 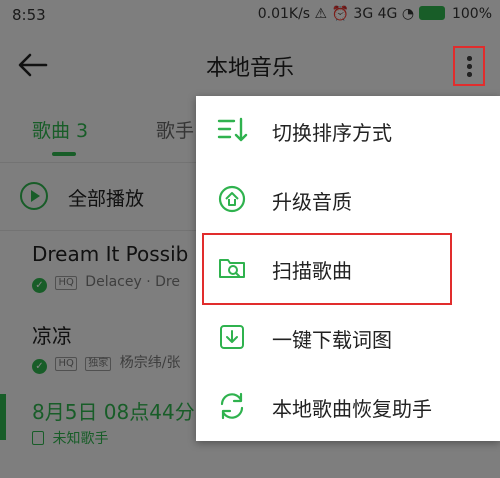 I want to click on more-options-button-highlight, so click(x=469, y=66).